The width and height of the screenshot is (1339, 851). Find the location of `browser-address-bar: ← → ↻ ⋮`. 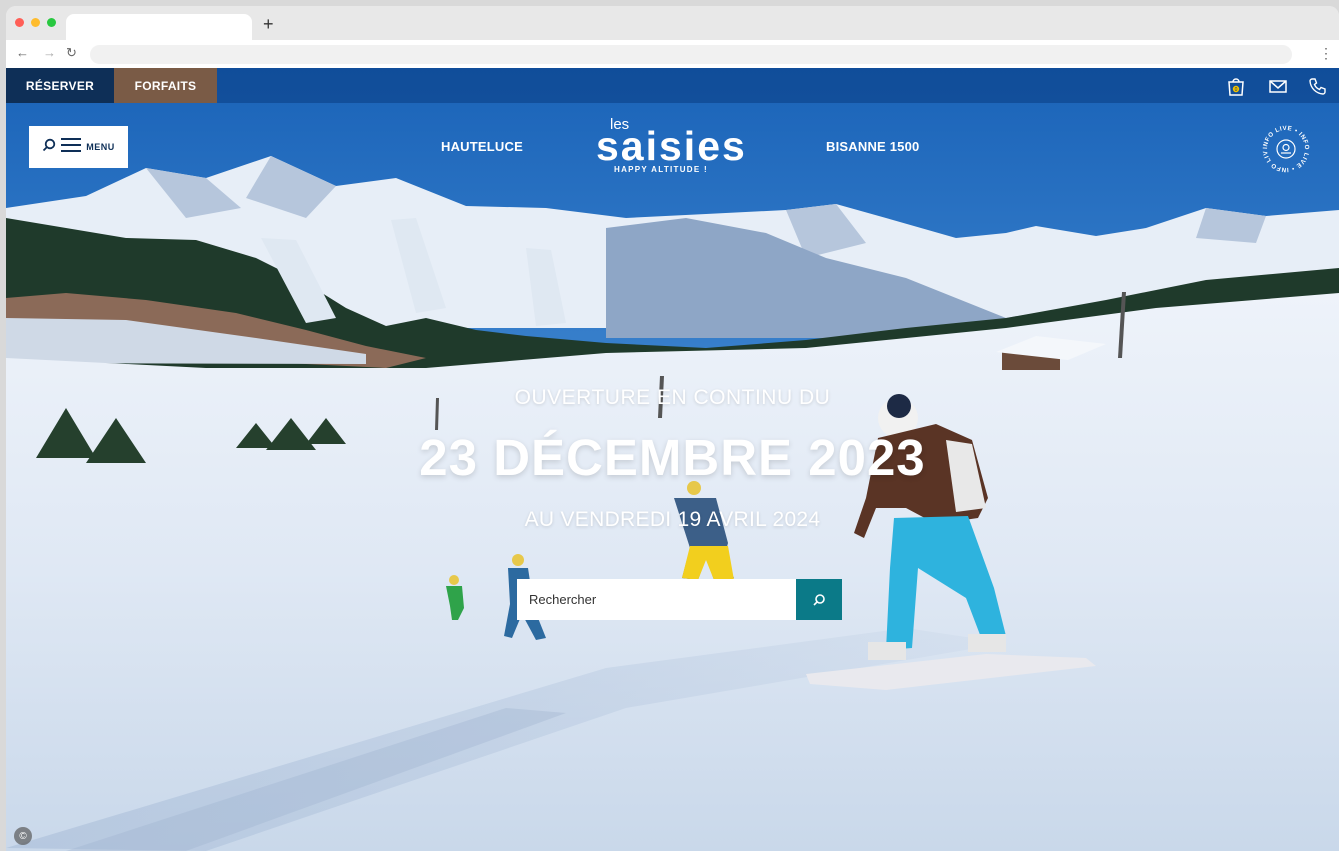

browser-address-bar: ← → ↻ ⋮ is located at coordinates (672, 54).